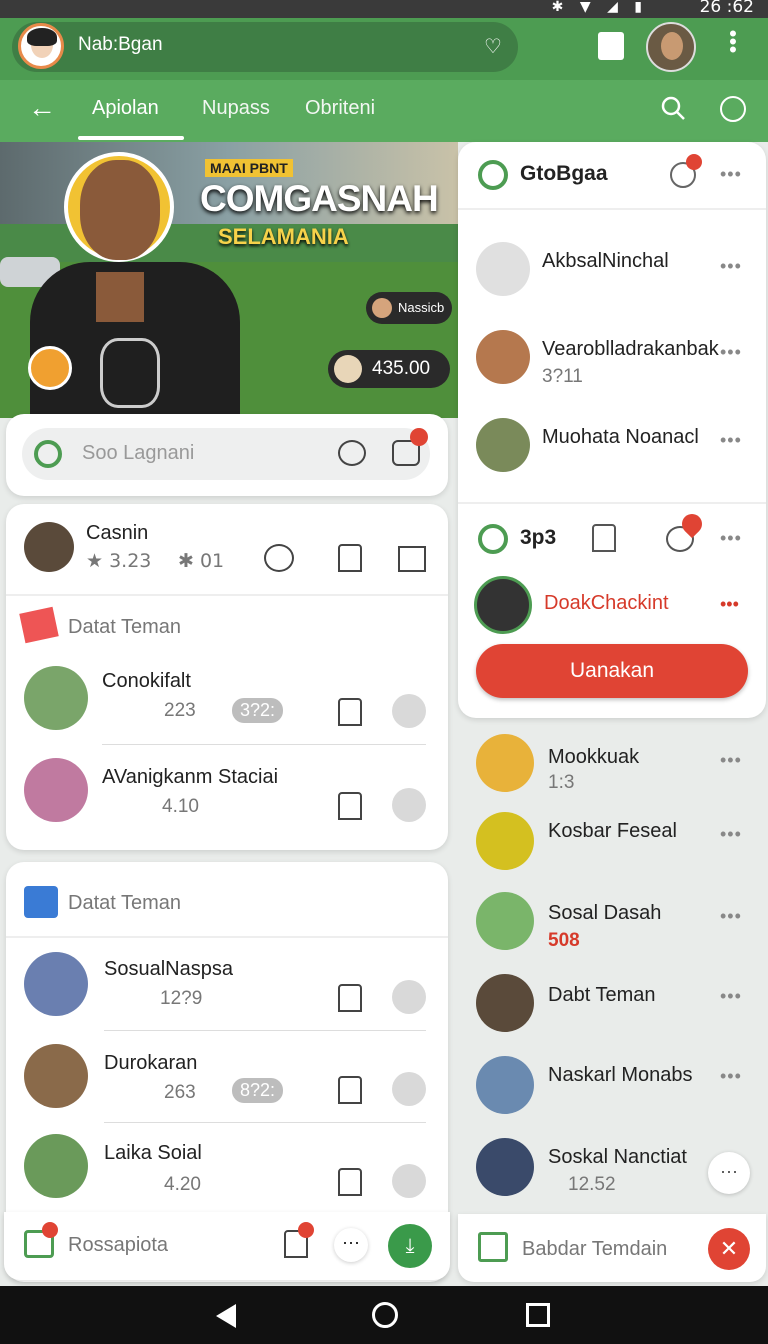  I want to click on contact-name: Sosal Dasah, so click(605, 913).